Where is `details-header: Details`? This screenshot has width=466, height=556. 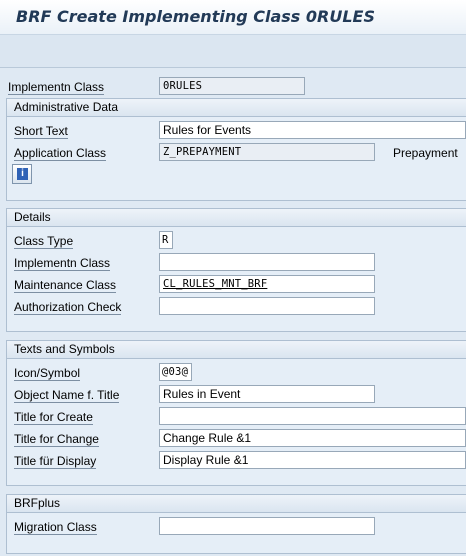 details-header: Details is located at coordinates (236, 218).